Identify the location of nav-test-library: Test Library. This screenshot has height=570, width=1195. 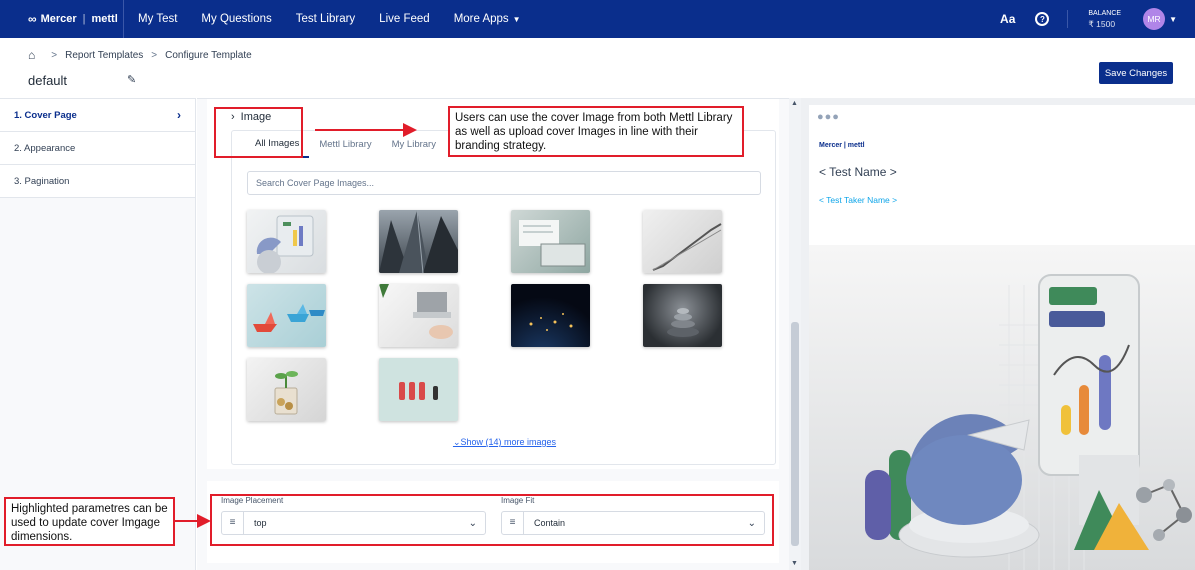
(325, 19).